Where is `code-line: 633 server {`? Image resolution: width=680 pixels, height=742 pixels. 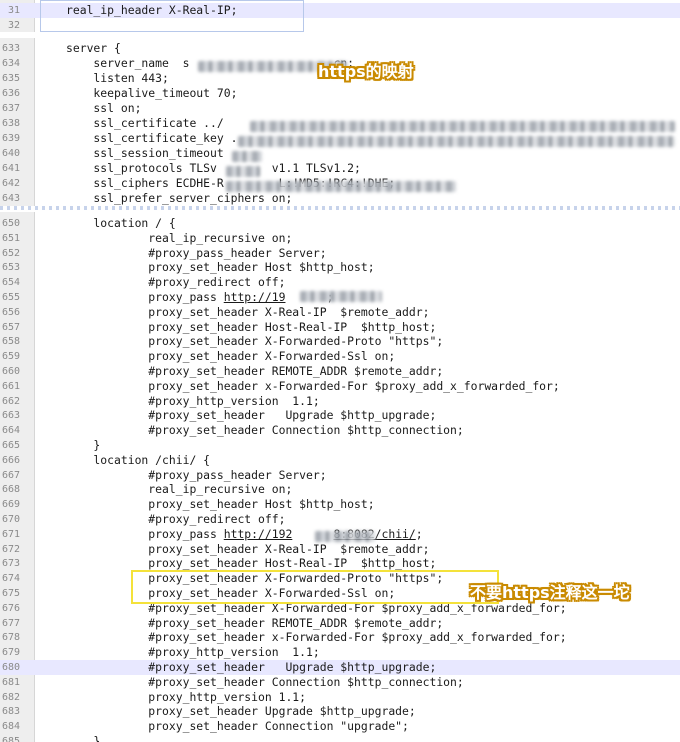 code-line: 633 server { is located at coordinates (340, 48).